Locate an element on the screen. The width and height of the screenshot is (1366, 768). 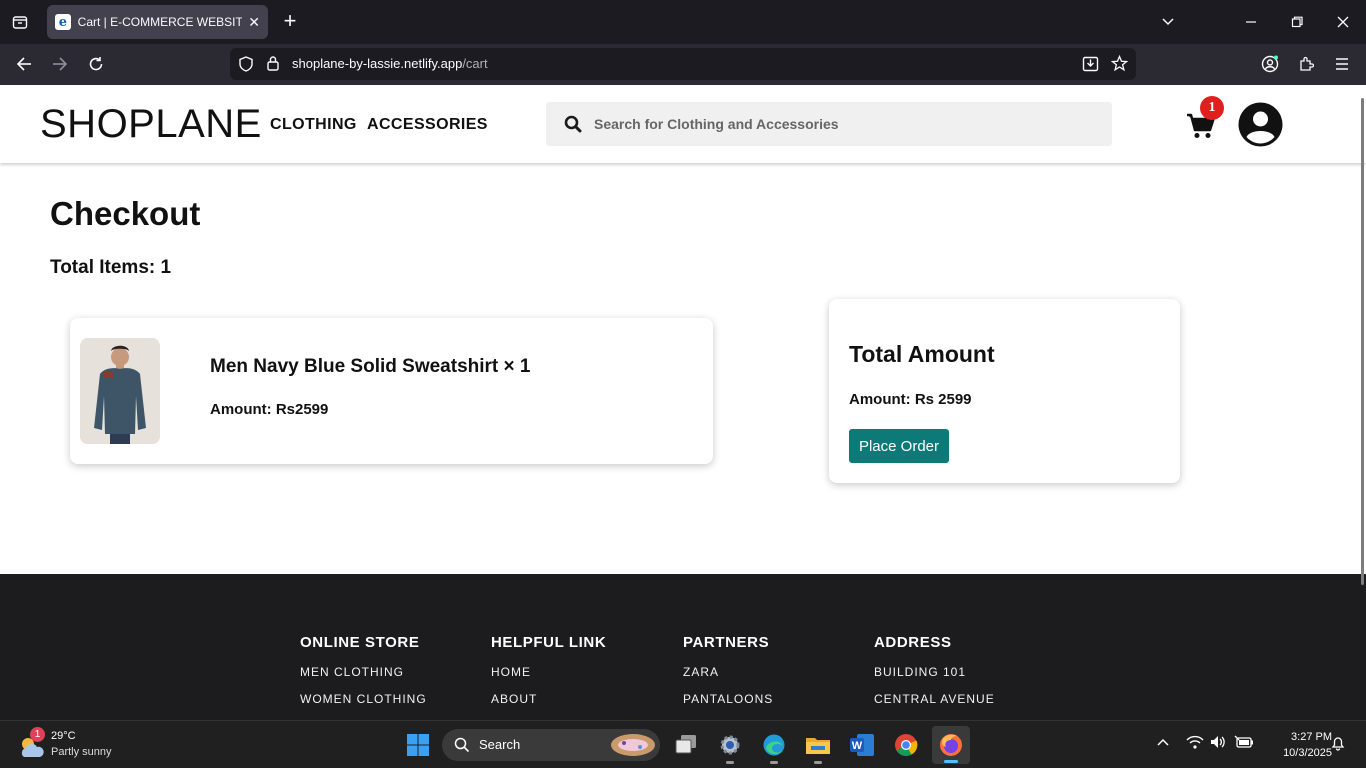
site-nav: CLOTHING ACCESSORIES is located at coordinates (382, 125).